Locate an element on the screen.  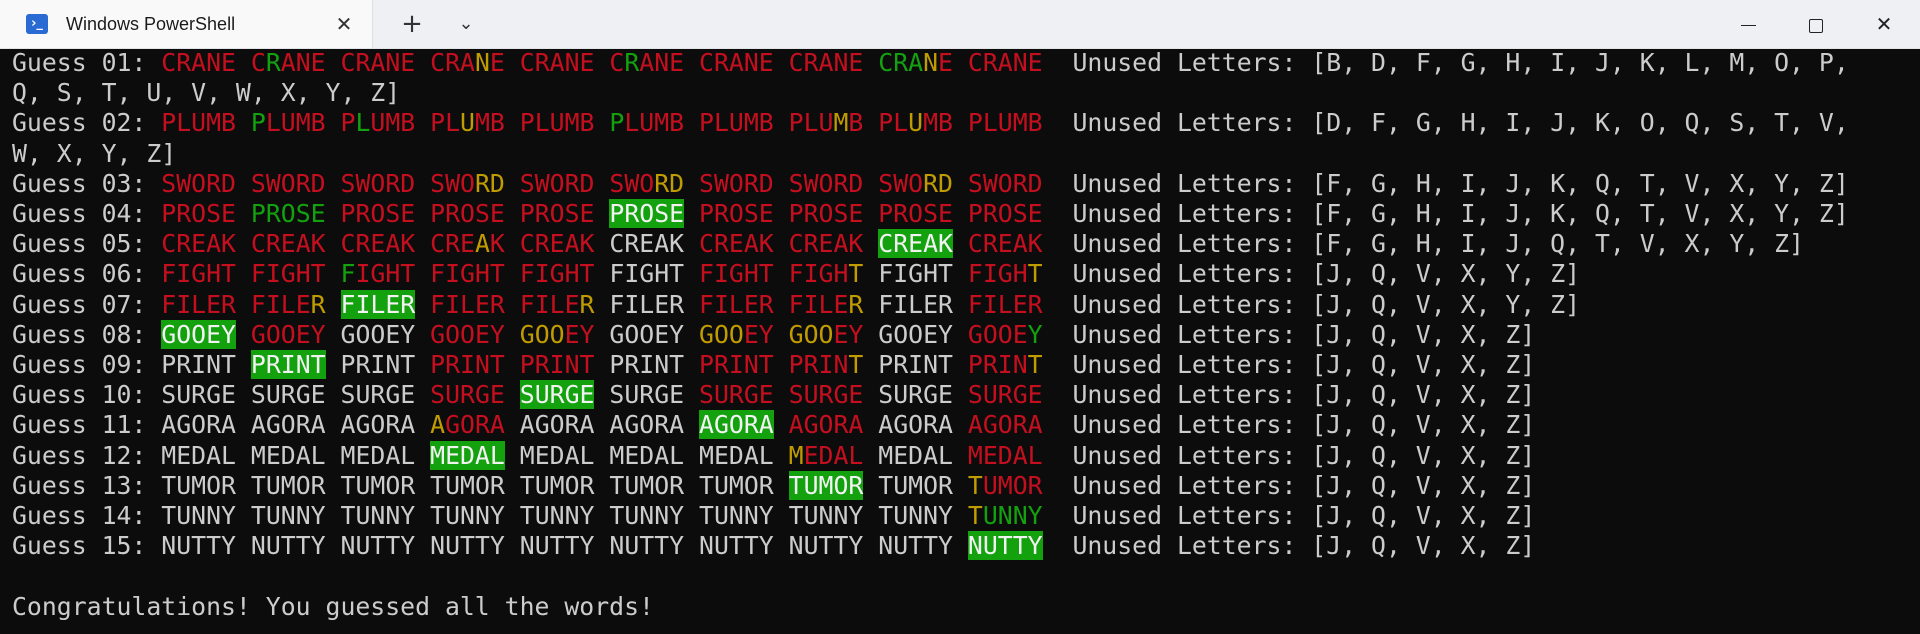
guess-label: Guess 13: is located at coordinates (87, 485).